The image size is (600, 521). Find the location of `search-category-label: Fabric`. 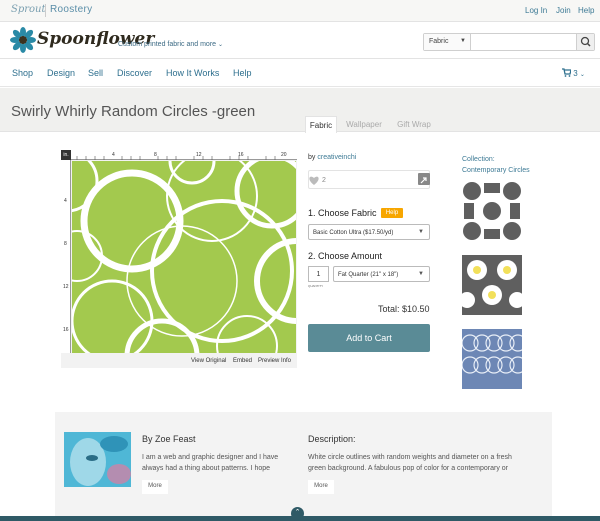

search-category-label: Fabric is located at coordinates (439, 41).